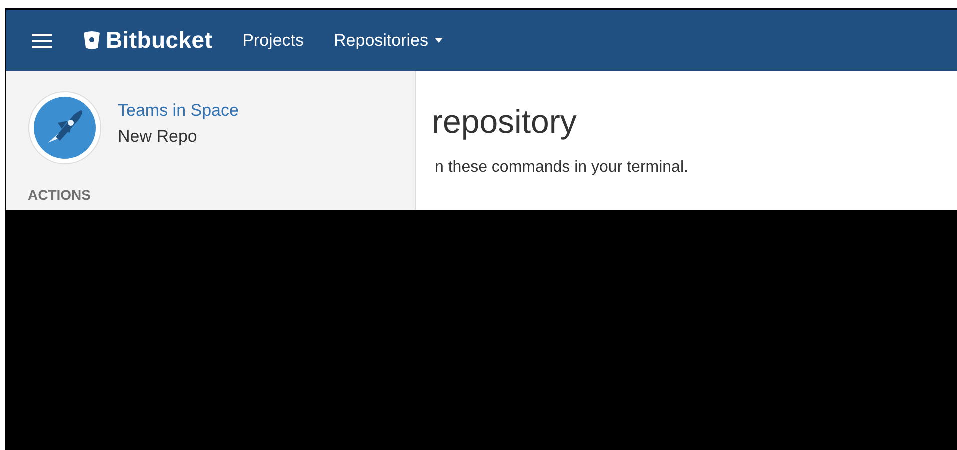 The image size is (957, 450). I want to click on repo-name: New Repo, so click(158, 137).